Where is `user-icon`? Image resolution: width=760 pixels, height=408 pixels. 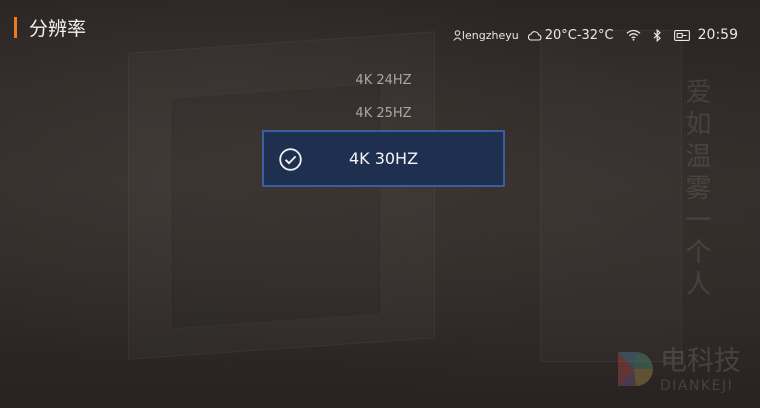
user-icon is located at coordinates (457, 35).